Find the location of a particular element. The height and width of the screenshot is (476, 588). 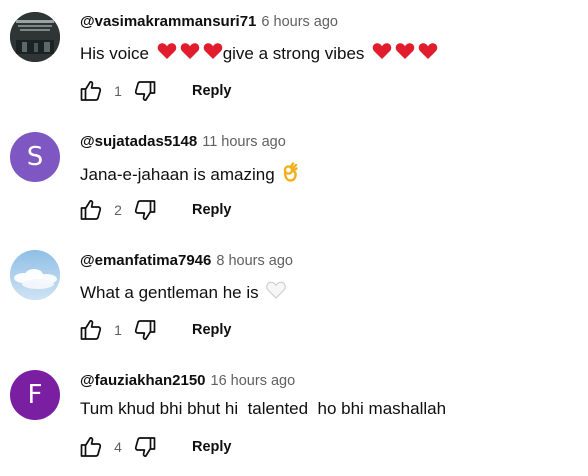

avatar-letter: S is located at coordinates (35, 157).